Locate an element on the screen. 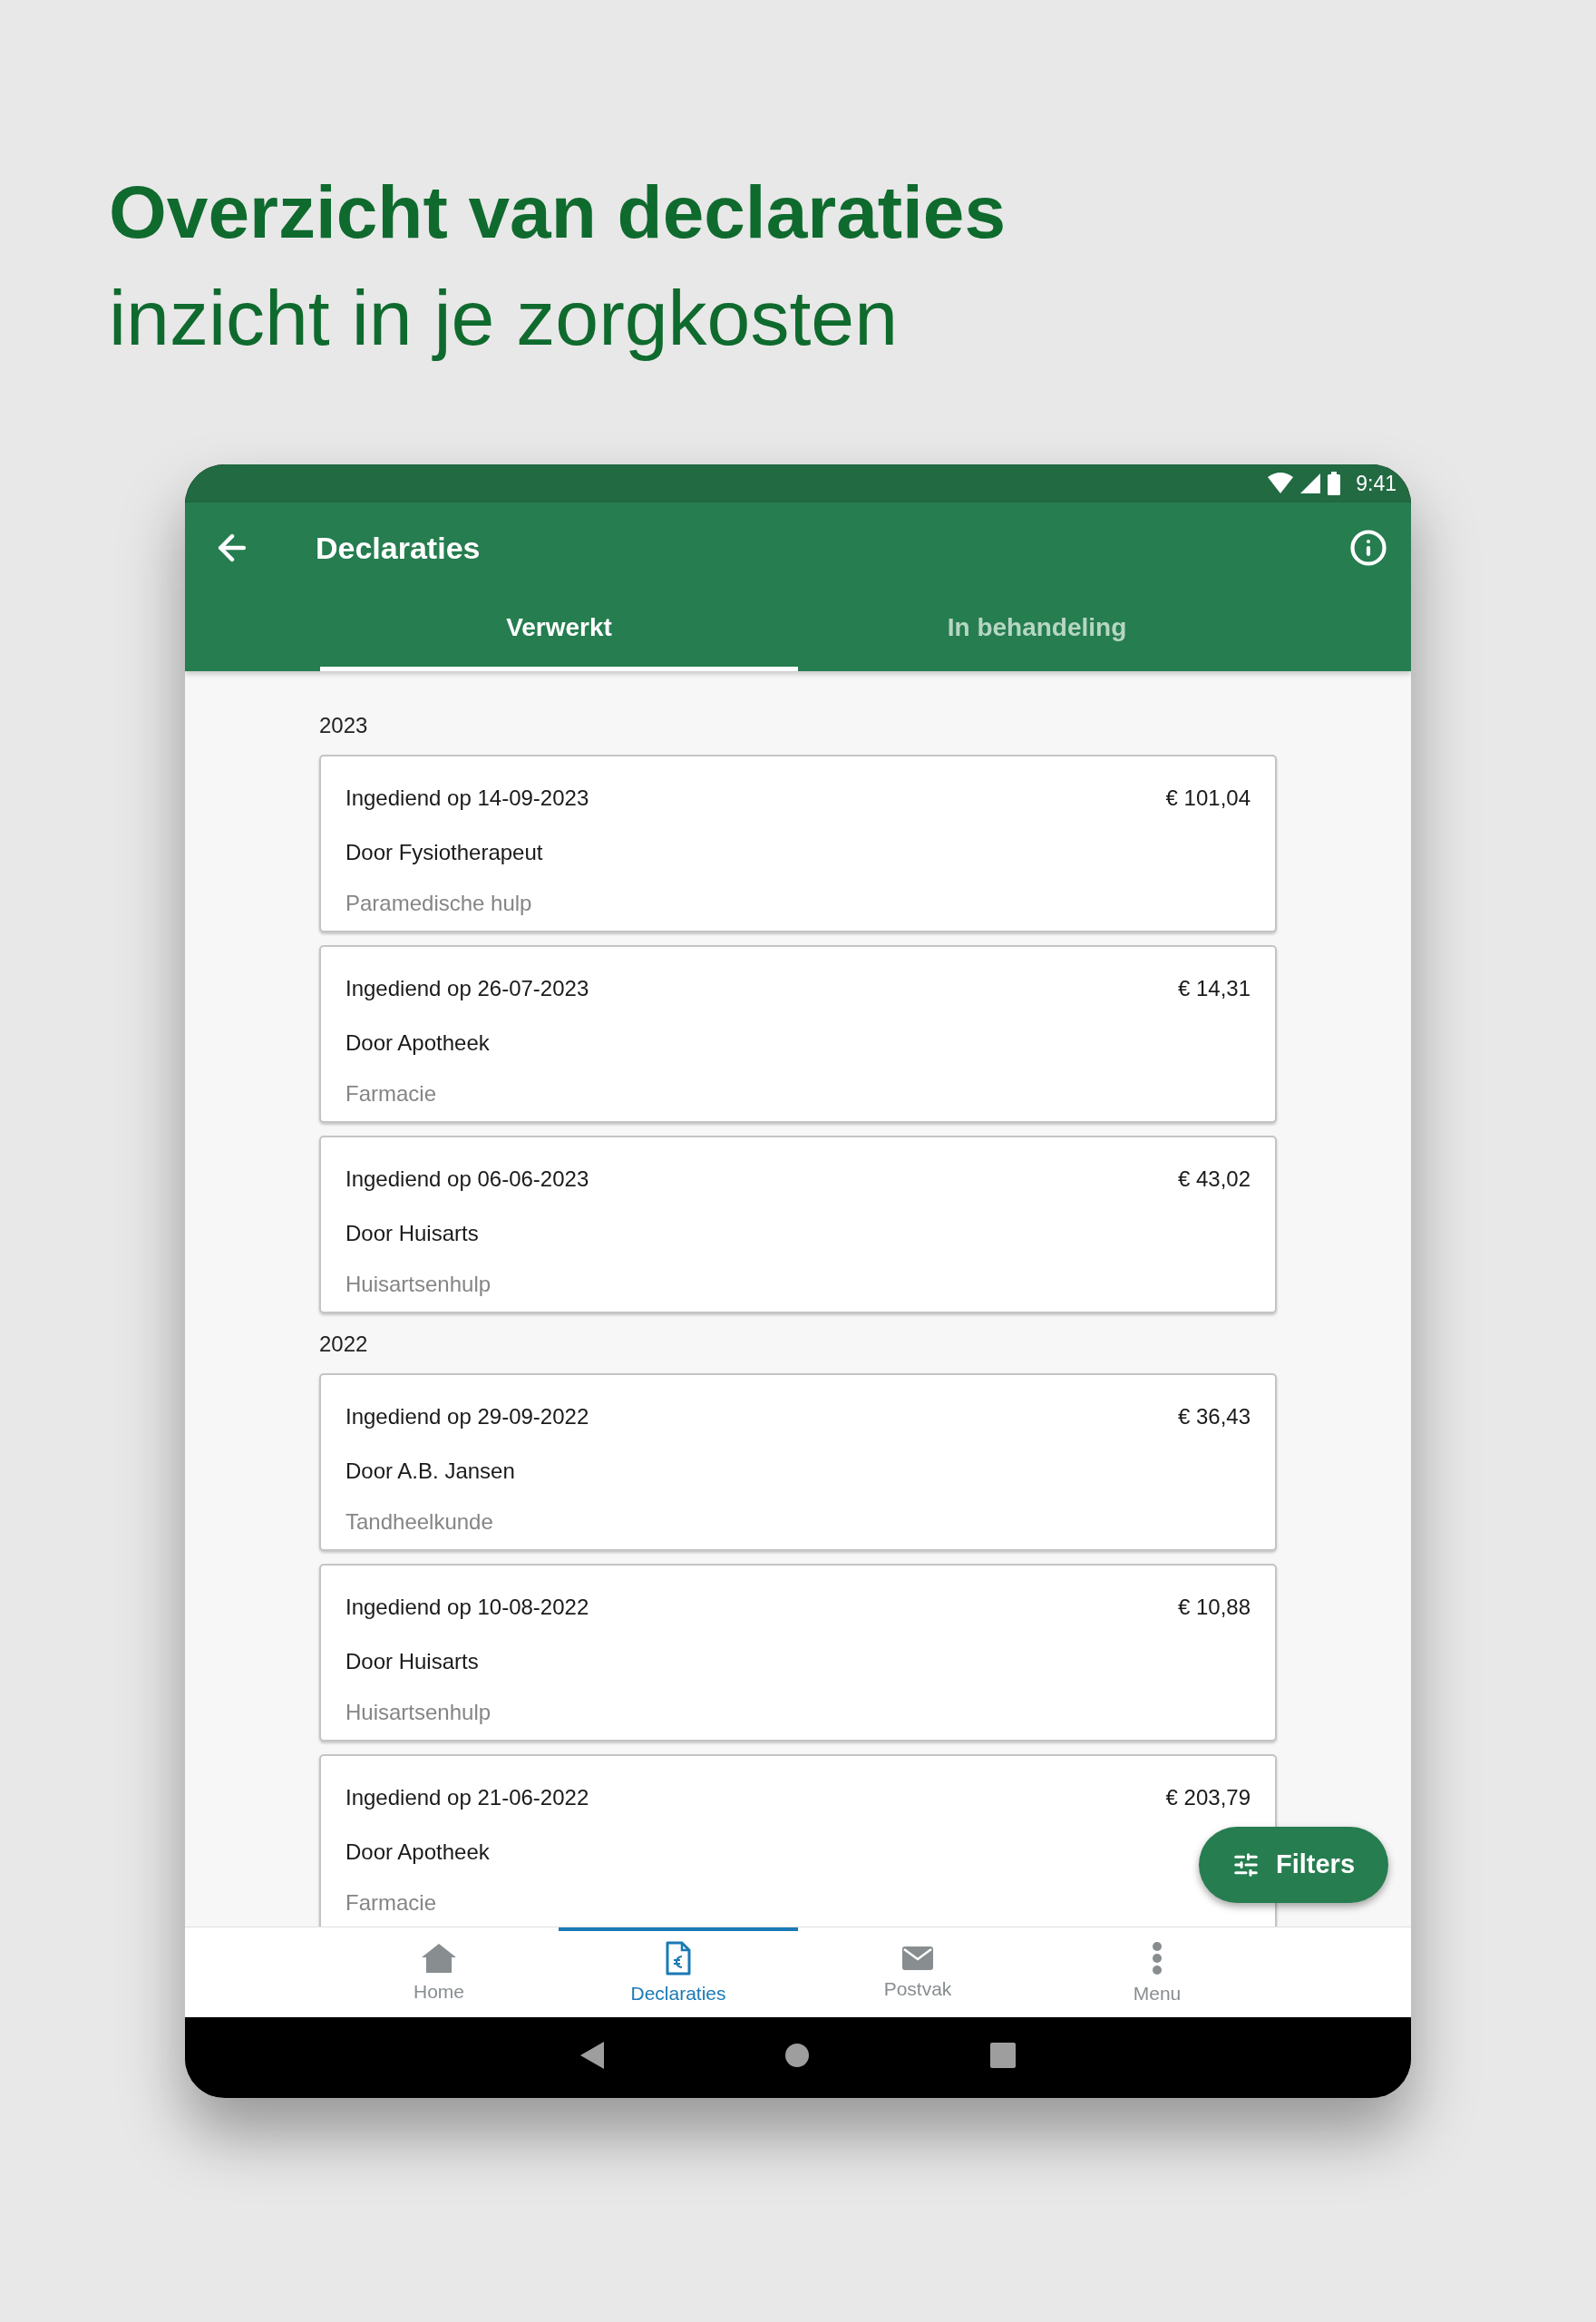  recents-square-icon is located at coordinates (1003, 2055).